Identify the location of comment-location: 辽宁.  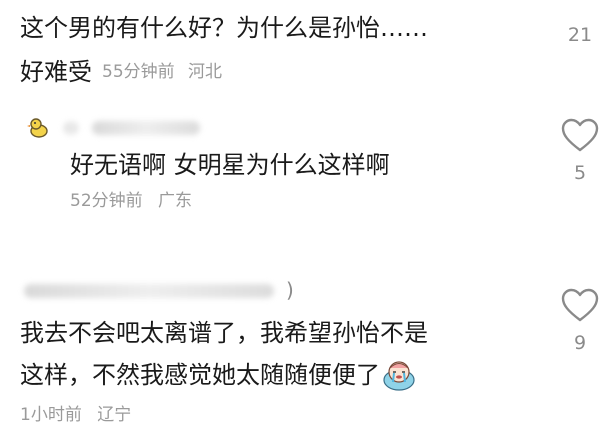
(114, 415).